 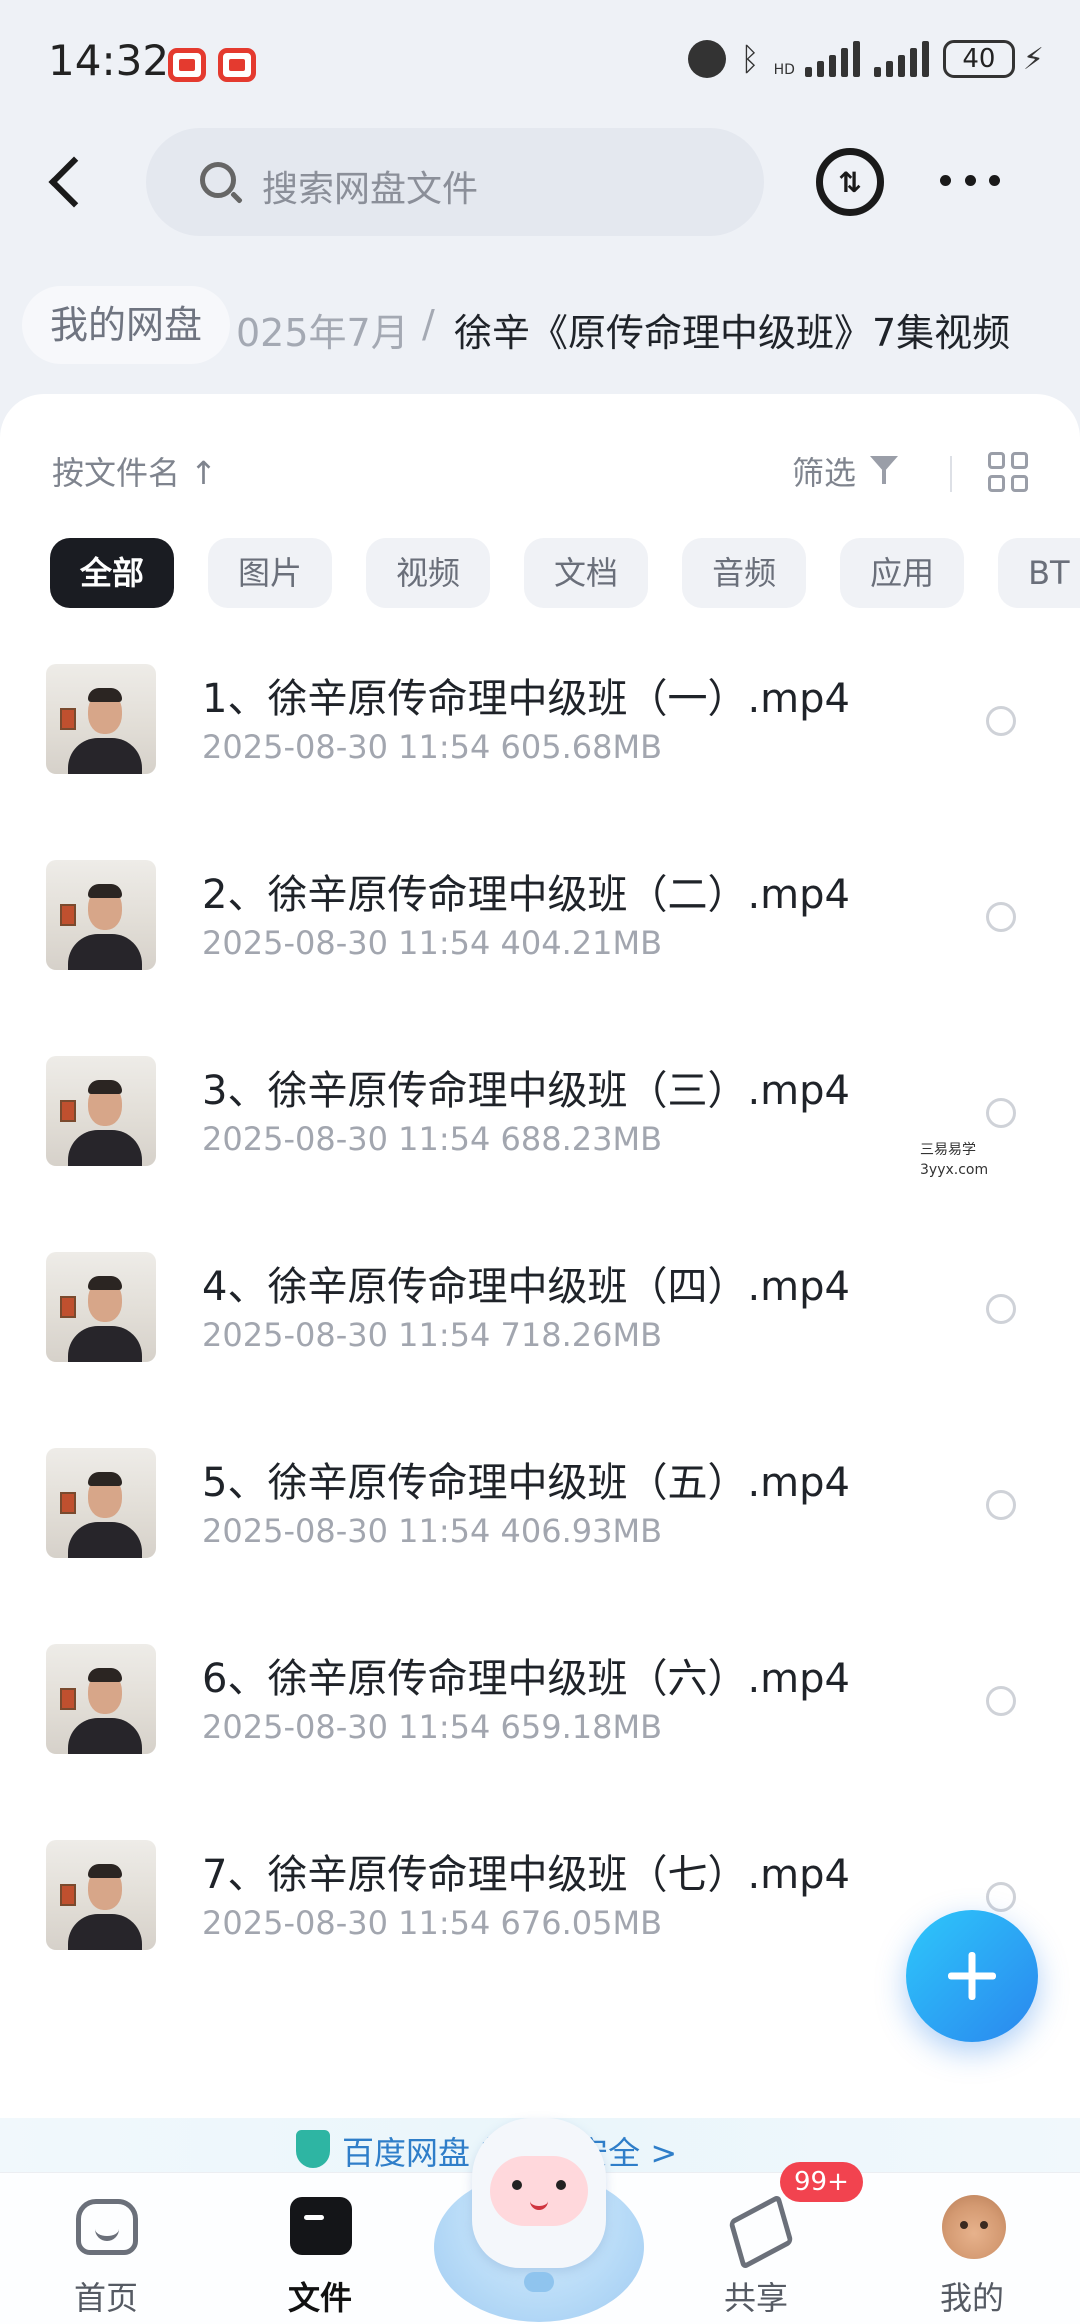 What do you see at coordinates (758, 2227) in the screenshot?
I see `share-icon` at bounding box center [758, 2227].